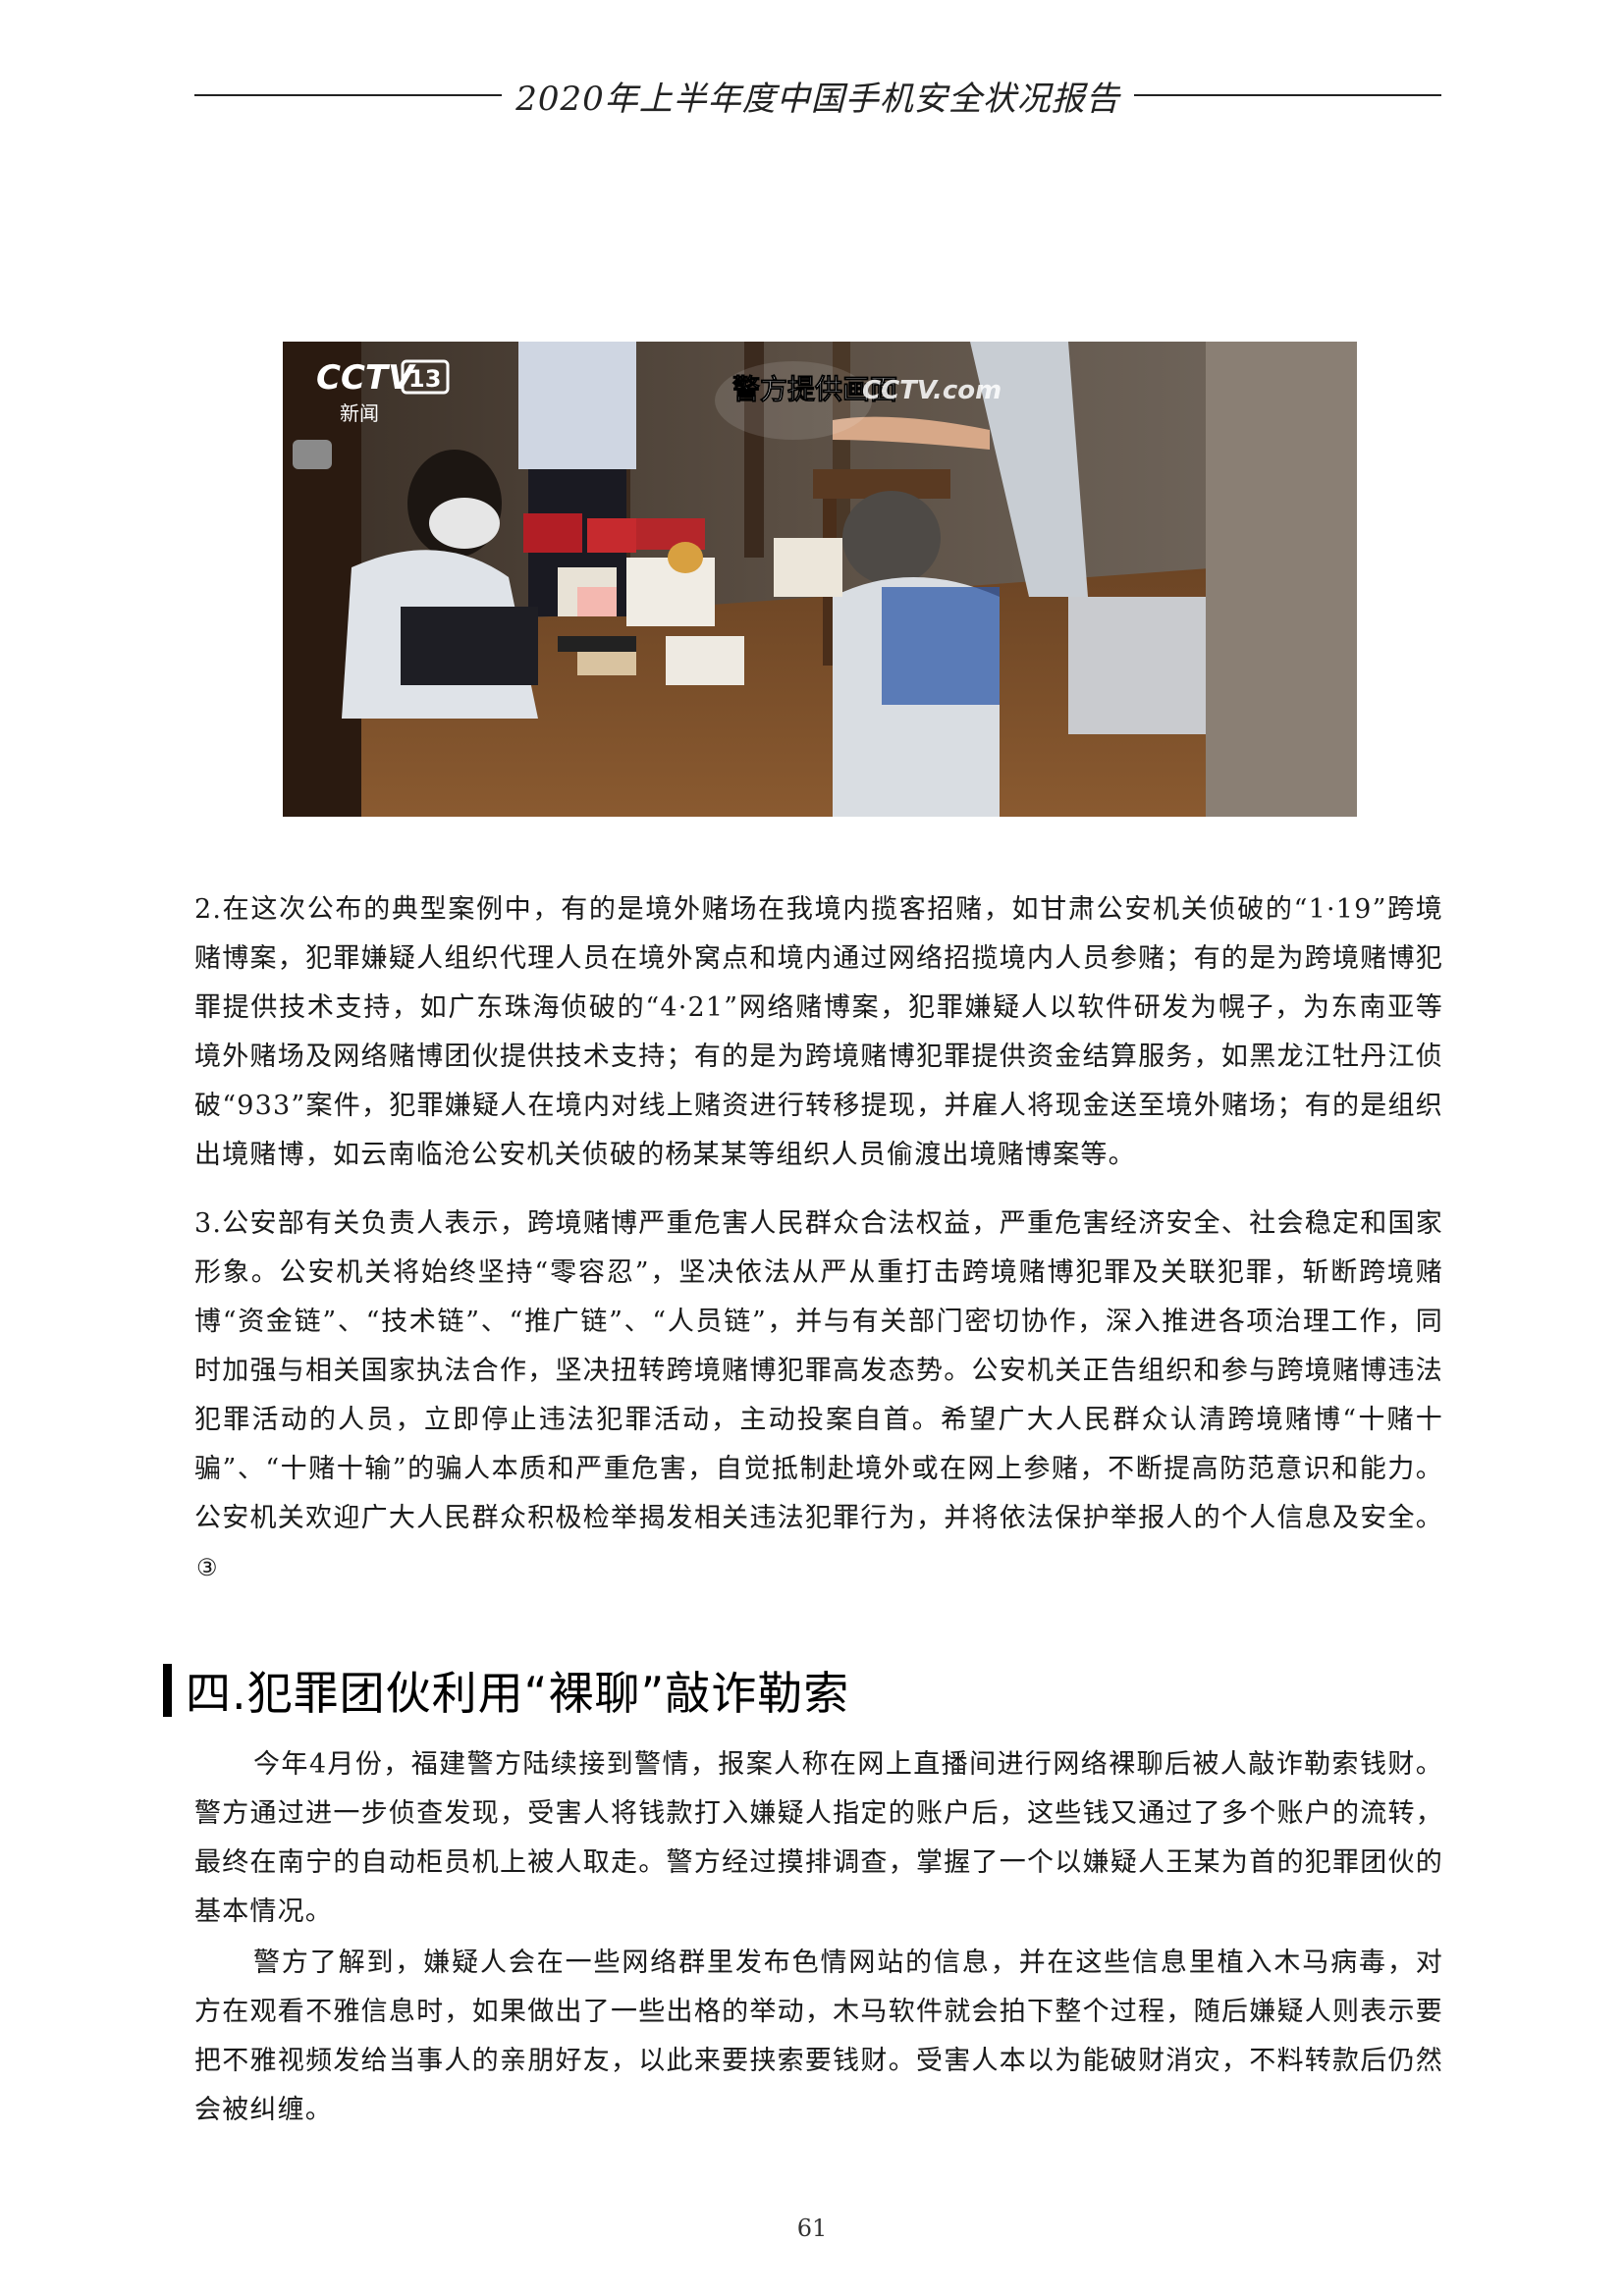 The width and height of the screenshot is (1624, 2296). Describe the element at coordinates (812, 2229) in the screenshot. I see `page-number: 61` at that location.